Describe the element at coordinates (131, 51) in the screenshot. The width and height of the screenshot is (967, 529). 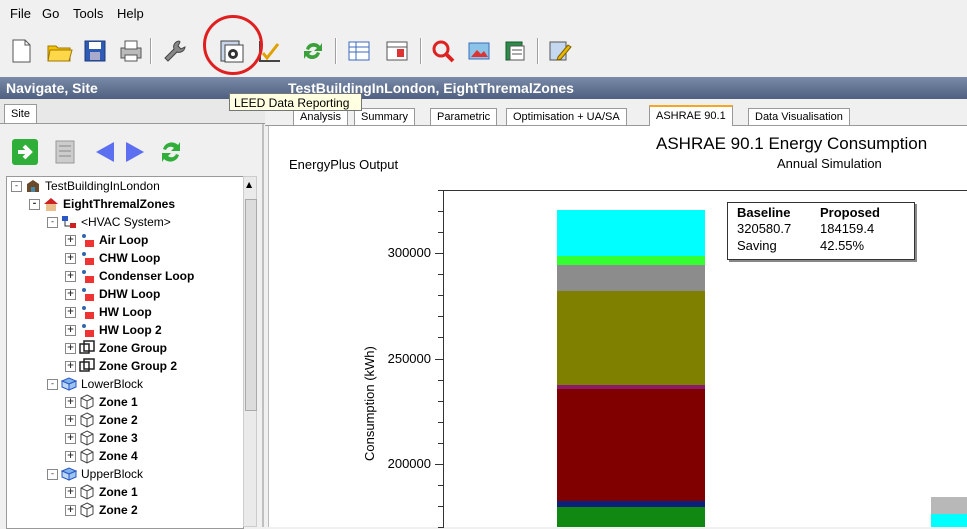
I see `print-icon` at that location.